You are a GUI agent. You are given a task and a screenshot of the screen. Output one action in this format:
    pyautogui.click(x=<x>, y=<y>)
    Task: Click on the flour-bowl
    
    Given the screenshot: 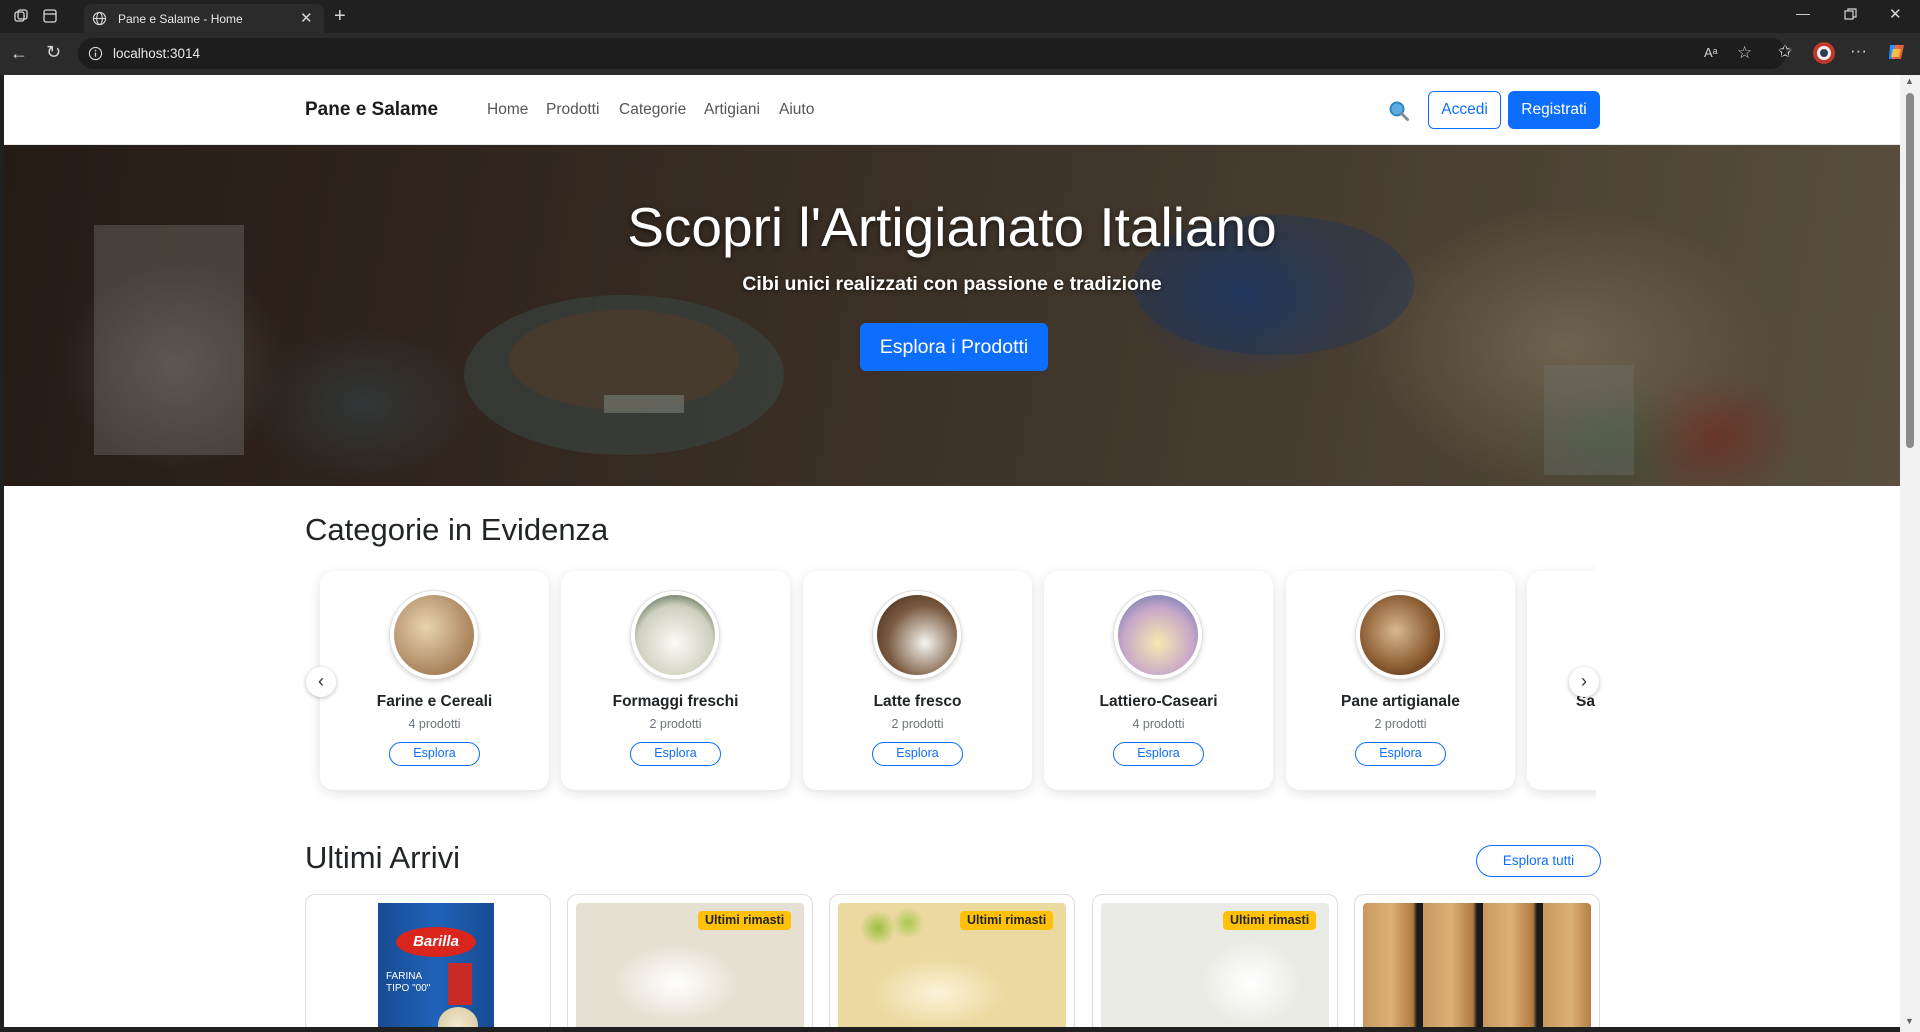 What is the action you would take?
    pyautogui.click(x=458, y=1017)
    